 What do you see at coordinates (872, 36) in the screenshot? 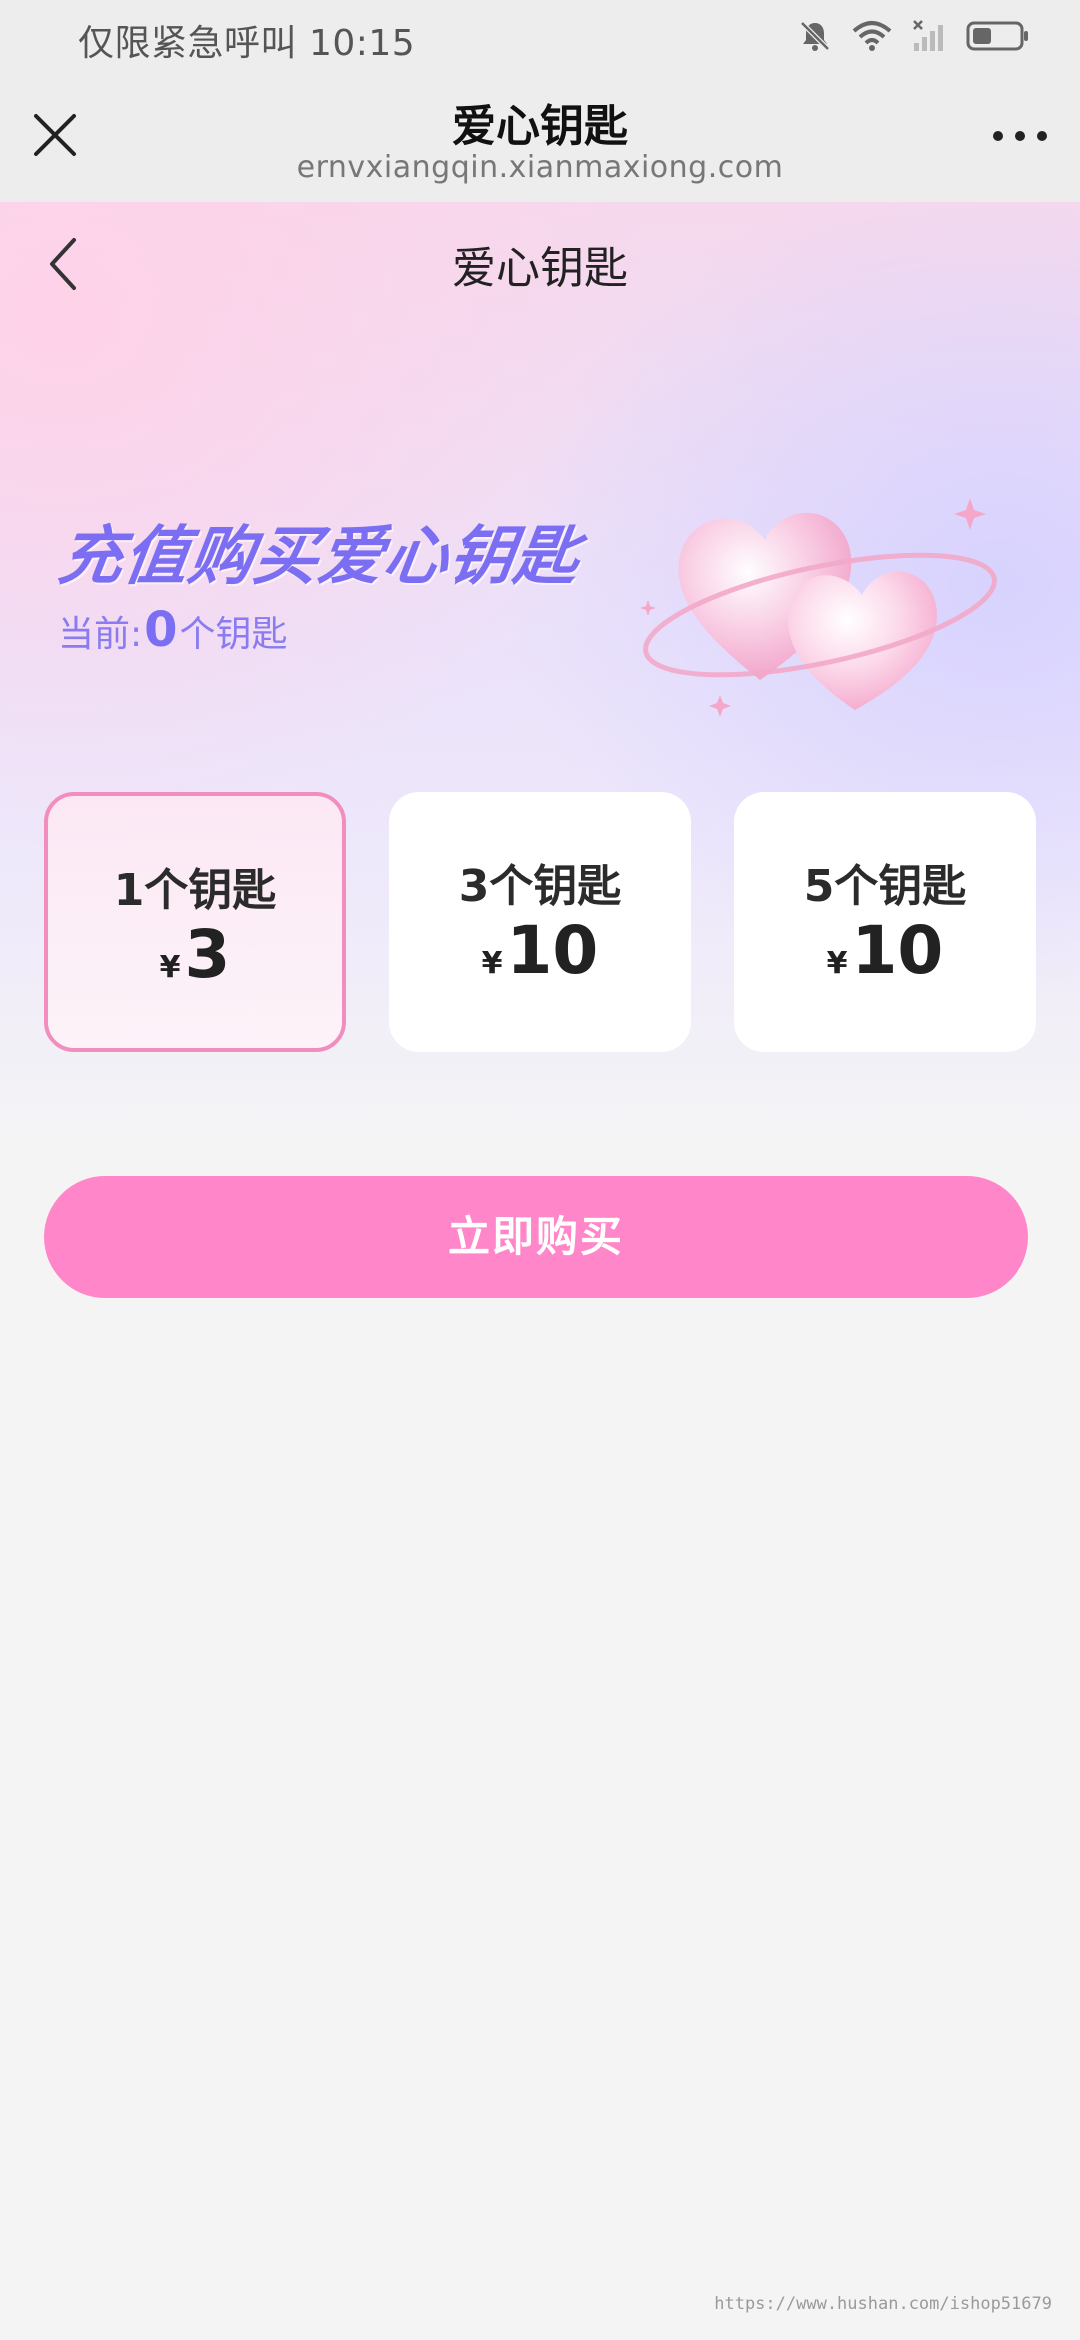
I see `wifi-icon` at bounding box center [872, 36].